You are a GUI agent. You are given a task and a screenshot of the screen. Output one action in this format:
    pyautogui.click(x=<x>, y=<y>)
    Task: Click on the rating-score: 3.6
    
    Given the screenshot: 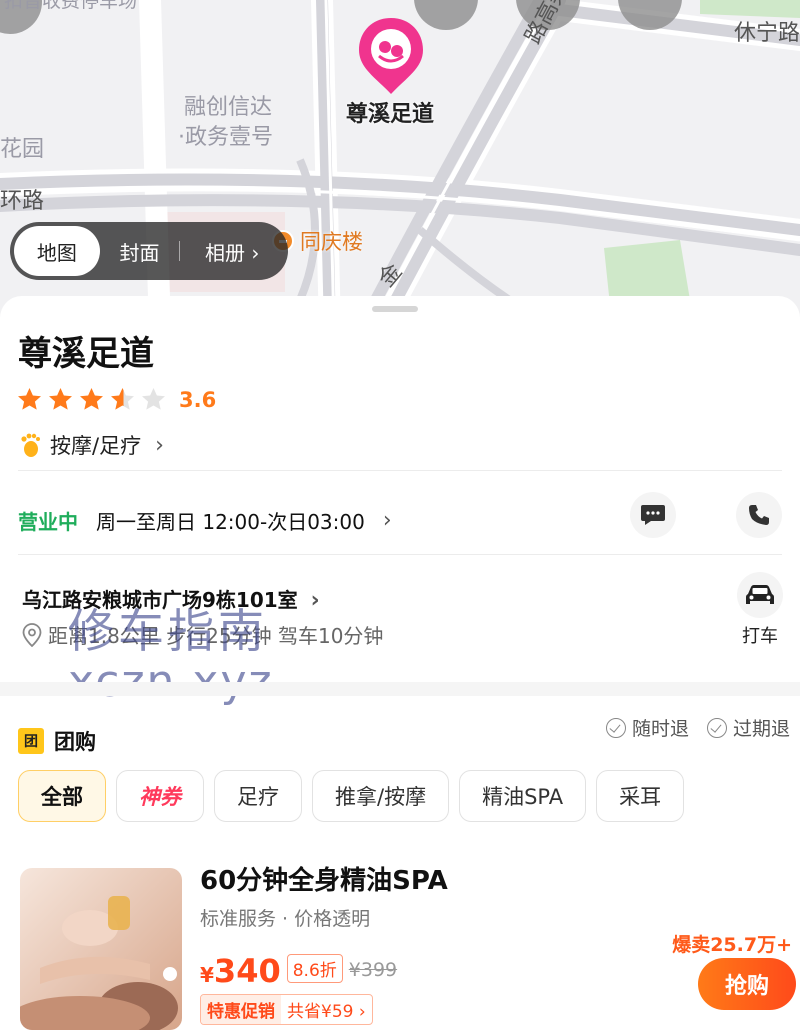 What is the action you would take?
    pyautogui.click(x=198, y=399)
    